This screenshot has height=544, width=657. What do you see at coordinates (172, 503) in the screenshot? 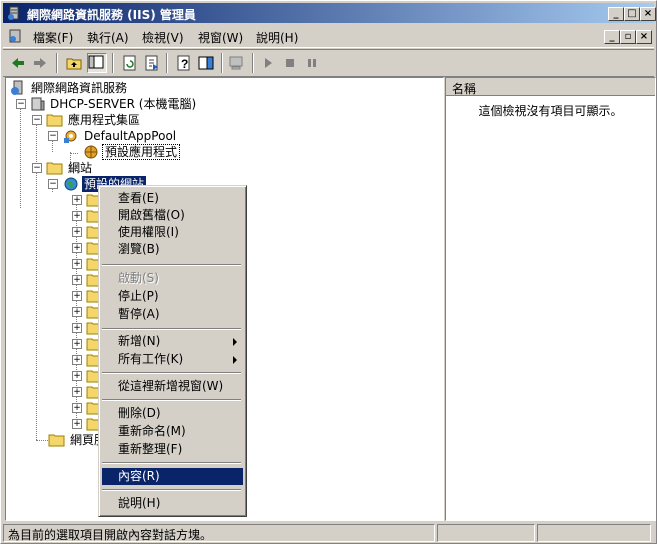
I see `ctx-item-help: 說明(H)` at bounding box center [172, 503].